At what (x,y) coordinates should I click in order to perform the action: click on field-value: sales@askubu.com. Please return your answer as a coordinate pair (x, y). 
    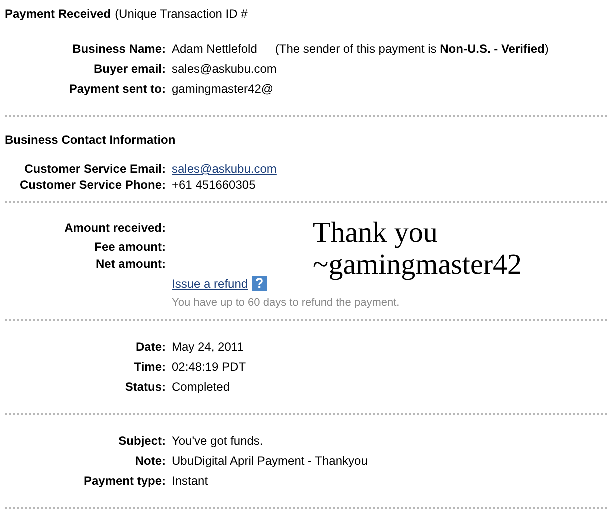
    Looking at the image, I should click on (224, 69).